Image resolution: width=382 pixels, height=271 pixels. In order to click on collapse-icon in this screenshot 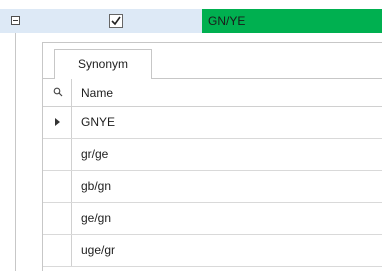, I will do `click(15, 20)`.